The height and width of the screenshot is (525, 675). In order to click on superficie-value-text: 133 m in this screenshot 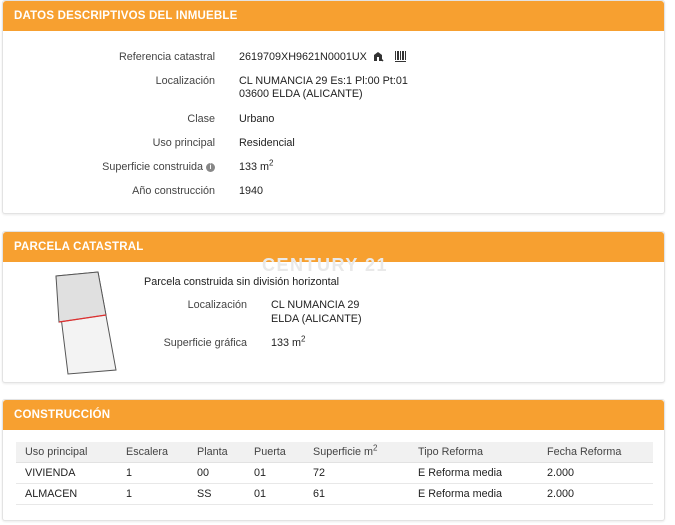, I will do `click(254, 167)`.